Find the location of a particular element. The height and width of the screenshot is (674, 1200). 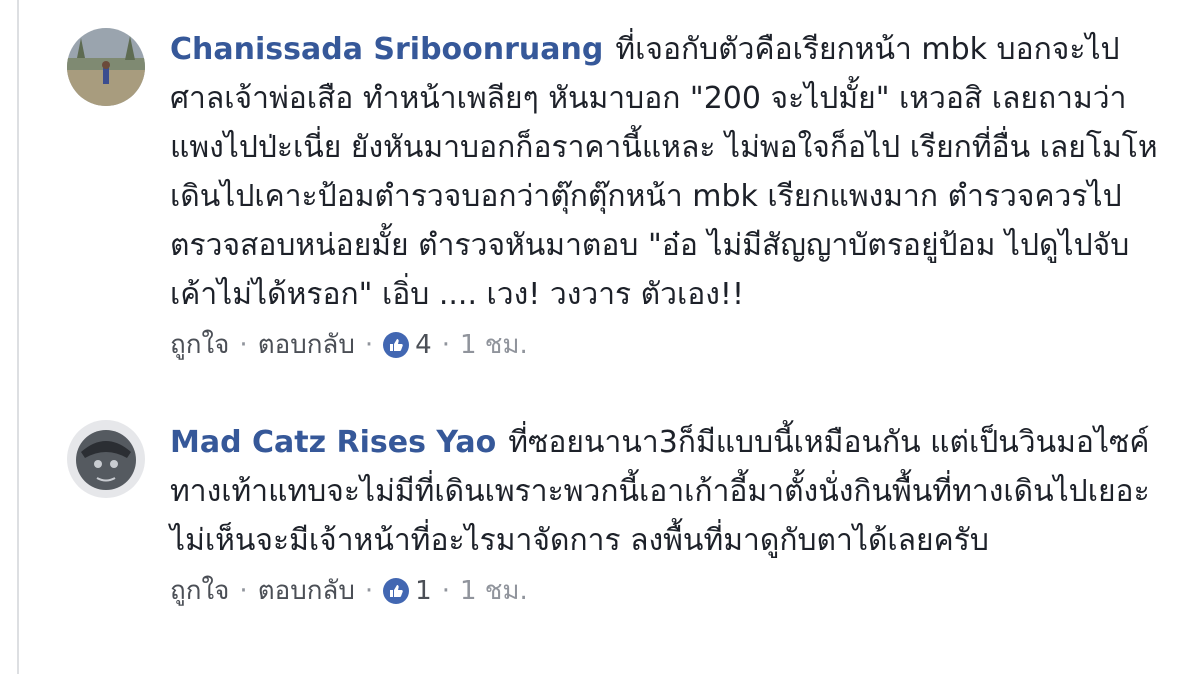

comment-actions: ถูกใจ · ตอบกลับ · 1 · 1 ชม. is located at coordinates (665, 591).